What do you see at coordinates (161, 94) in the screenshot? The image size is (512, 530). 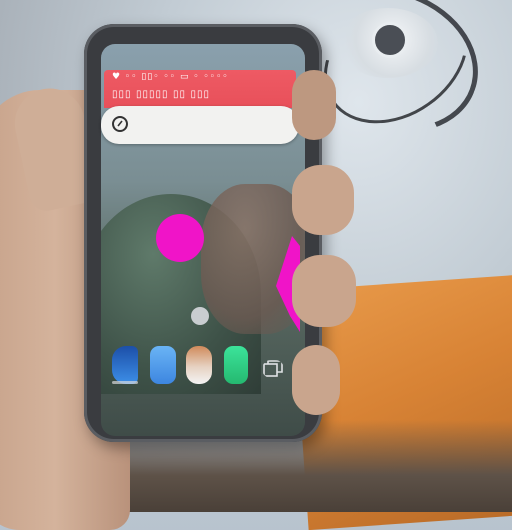 I see `notification-text: ▯▯▯ ▯▯▯▯▯ ▯▯ ▯▯▯` at bounding box center [161, 94].